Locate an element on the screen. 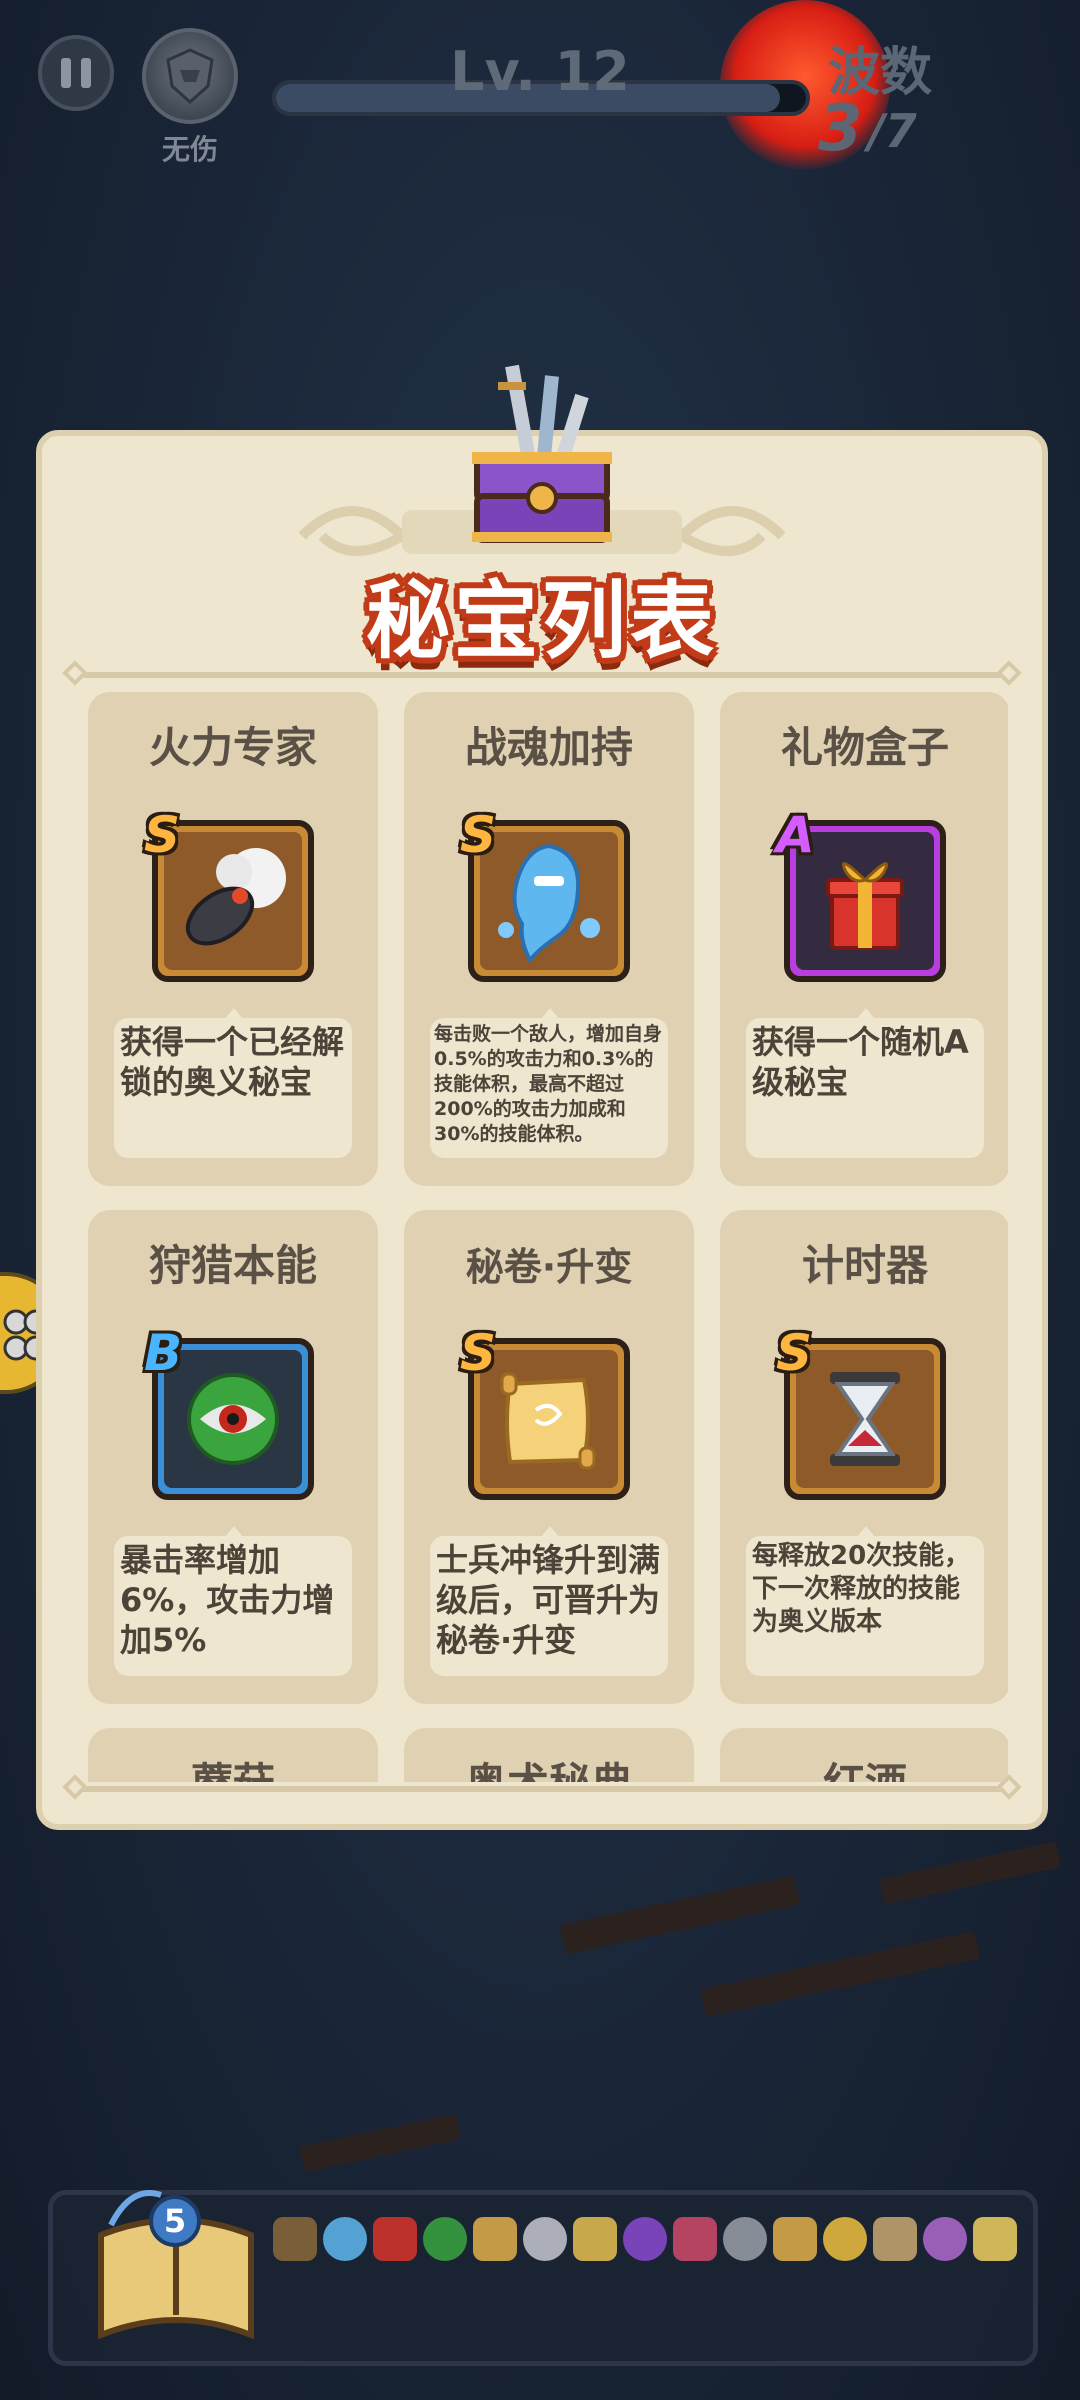 The image size is (1080, 2400). treasure-card: 秘卷·升变 S 士兵冲锋升到满级后，可晋升为秘卷·升变 is located at coordinates (549, 1457).